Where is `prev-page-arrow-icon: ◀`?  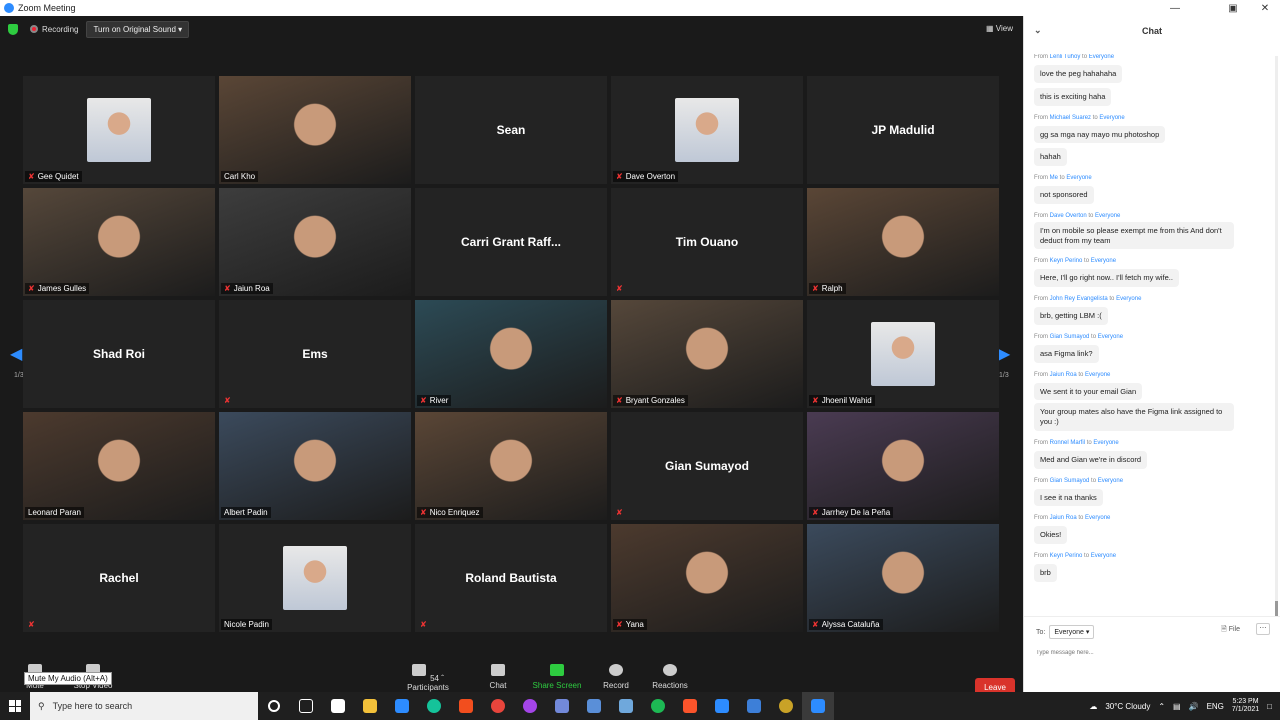
prev-page-arrow-icon: ◀ is located at coordinates (16, 354).